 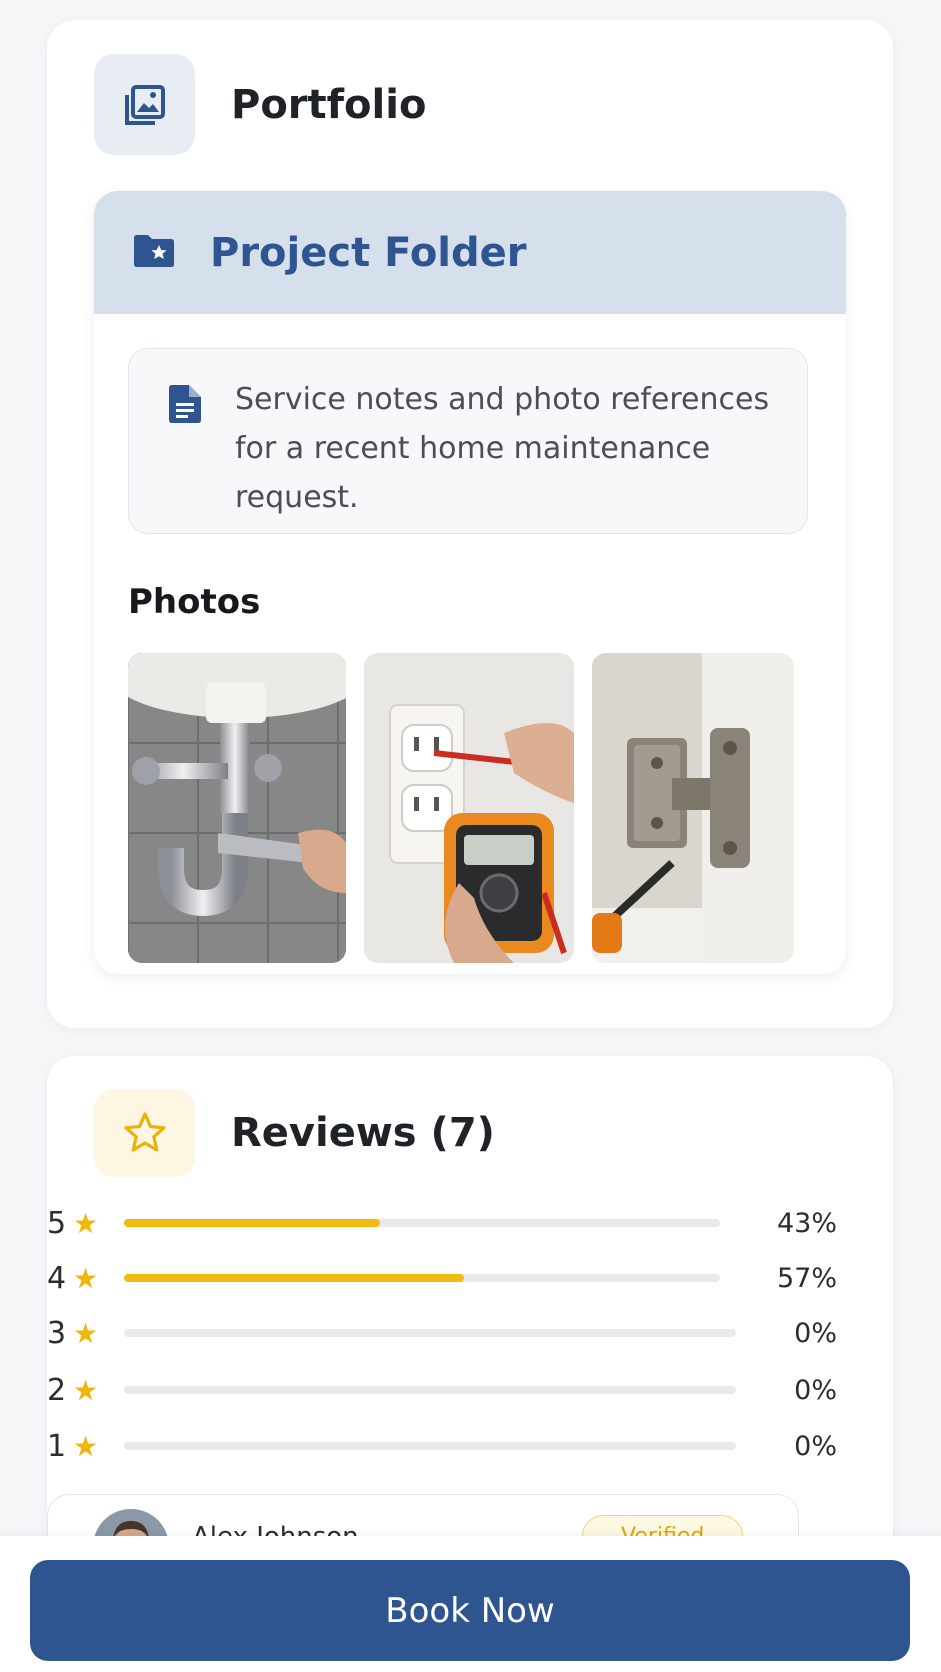 What do you see at coordinates (194, 602) in the screenshot?
I see `photos-heading: Photos` at bounding box center [194, 602].